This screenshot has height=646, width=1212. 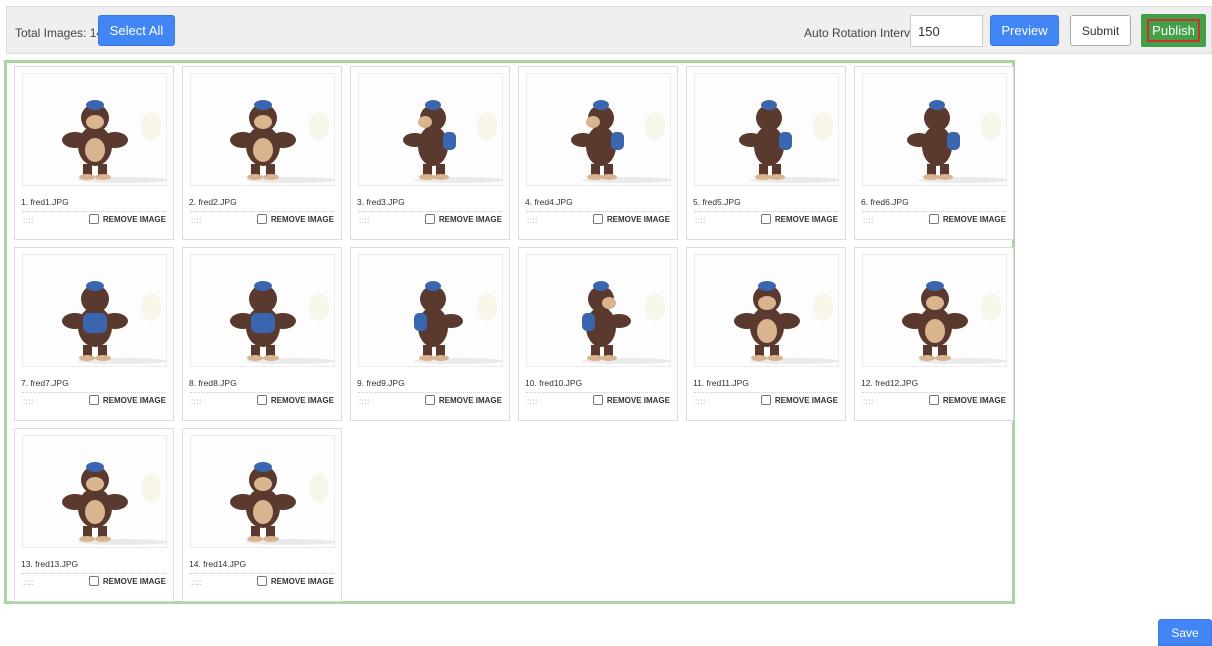 I want to click on image-card: 2. fred2.JPG :::: REMOVE IMAGE, so click(x=262, y=153).